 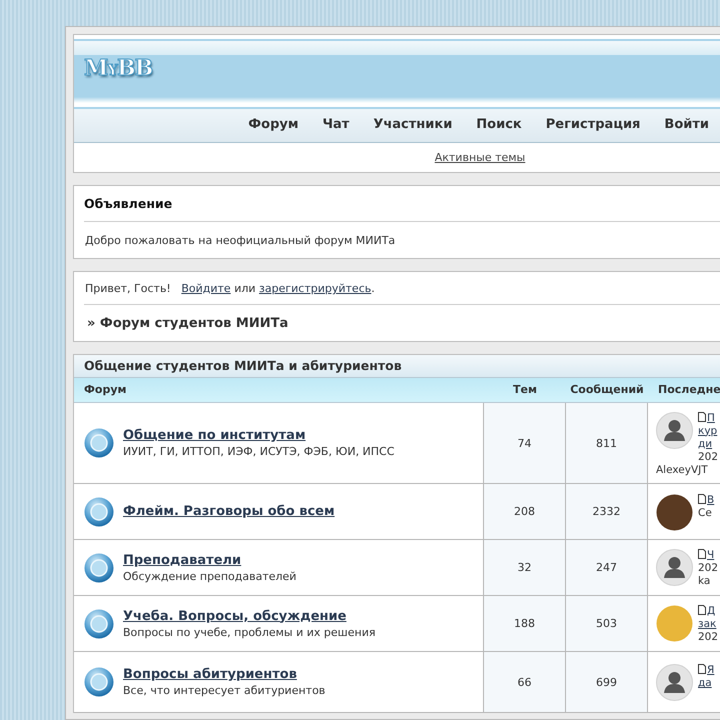 What do you see at coordinates (249, 616) in the screenshot?
I see `forum-title-link: Учеба. Вопросы, обсуждение` at bounding box center [249, 616].